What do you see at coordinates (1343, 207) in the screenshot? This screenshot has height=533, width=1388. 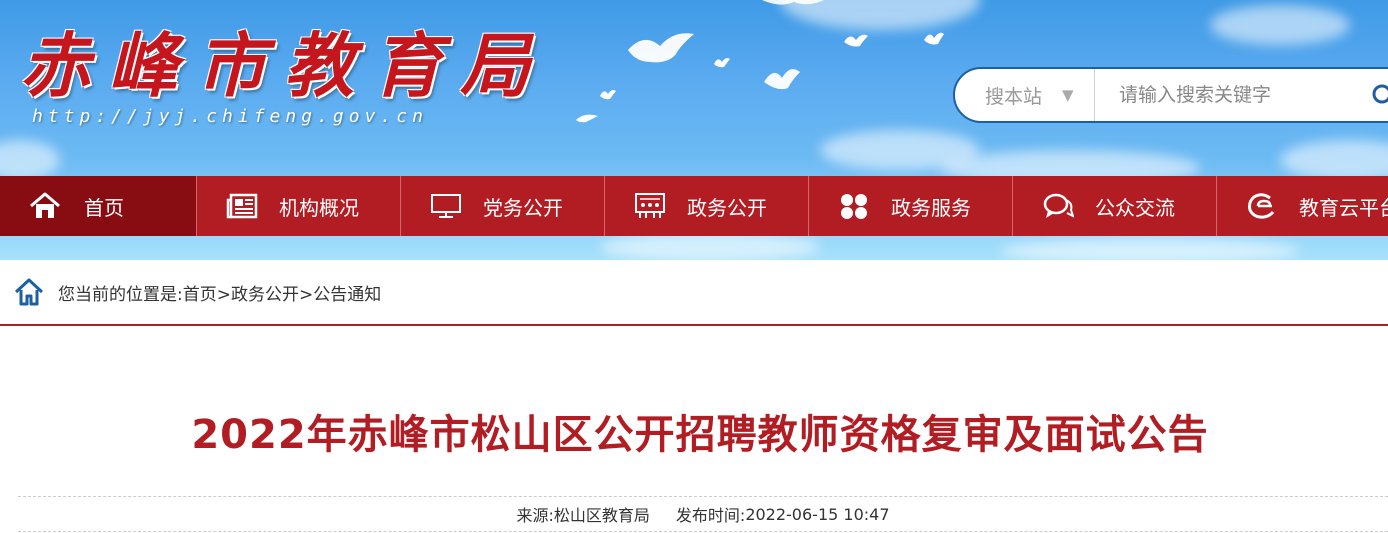 I see `nav-label: 教育云平台` at bounding box center [1343, 207].